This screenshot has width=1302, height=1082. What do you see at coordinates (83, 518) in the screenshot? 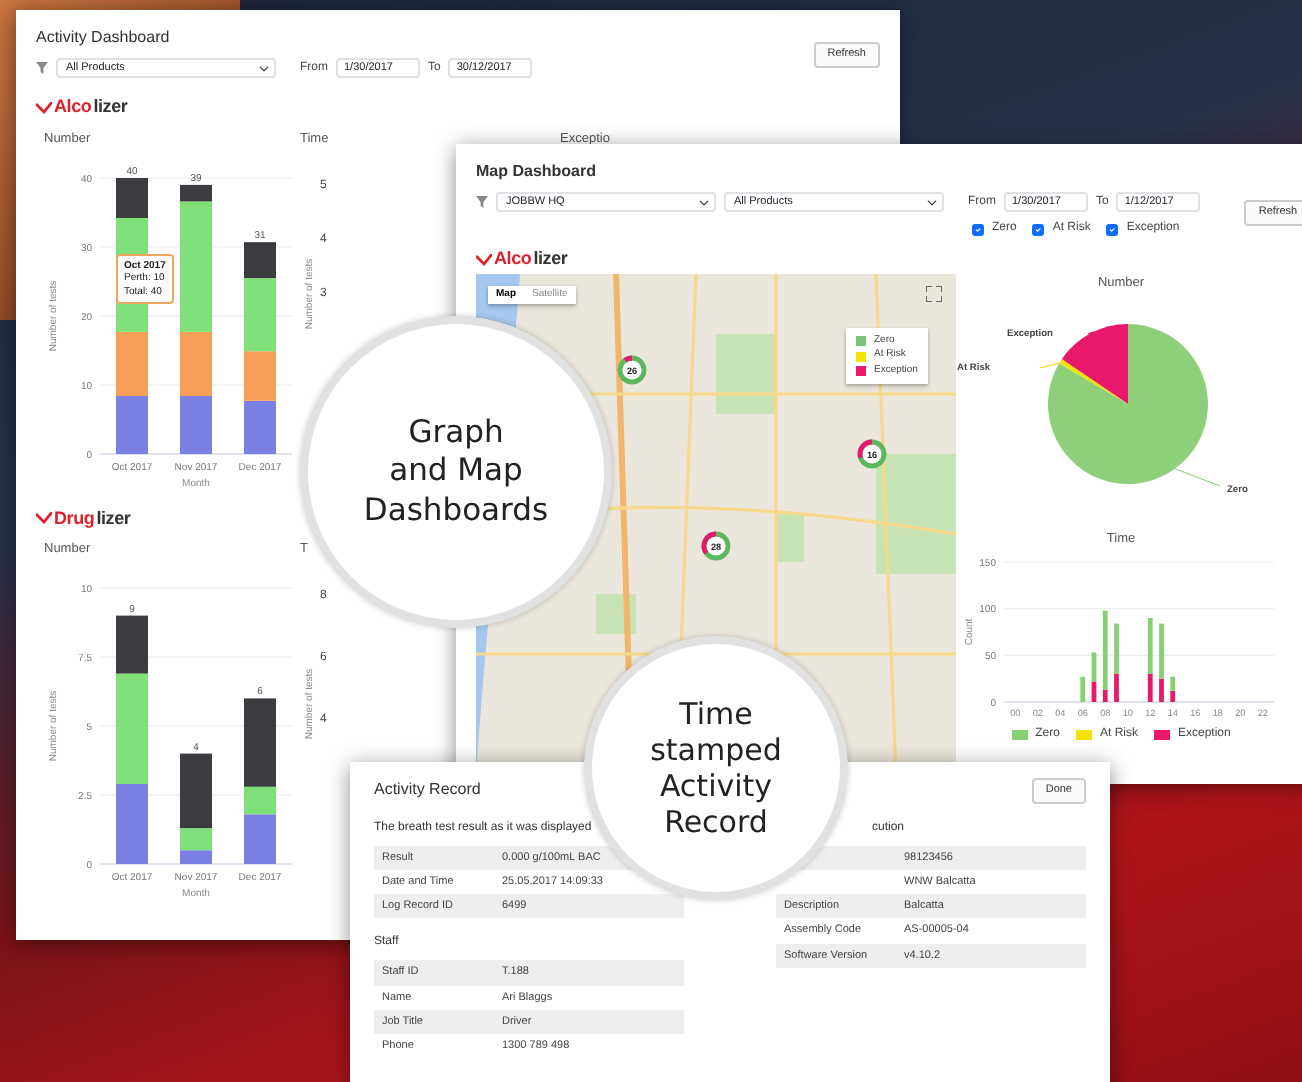
I see `product-logo: Druglizer` at bounding box center [83, 518].